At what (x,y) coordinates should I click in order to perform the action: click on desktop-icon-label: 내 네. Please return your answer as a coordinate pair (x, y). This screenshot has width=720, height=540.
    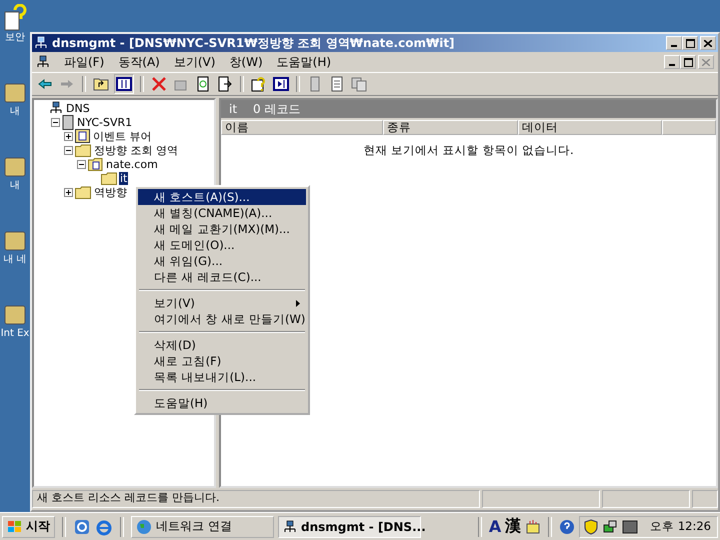
    Looking at the image, I should click on (15, 260).